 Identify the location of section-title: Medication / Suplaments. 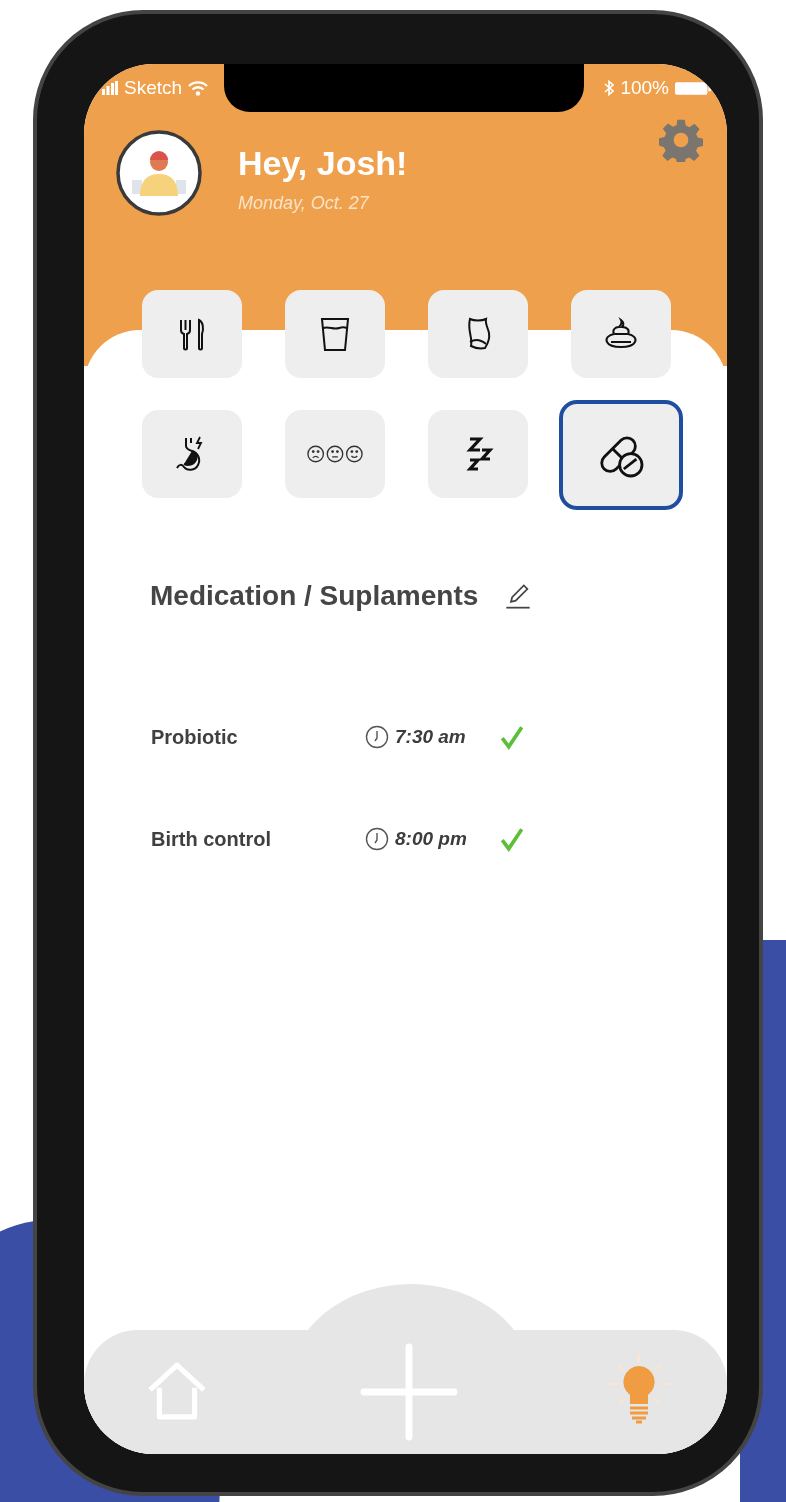
(314, 596).